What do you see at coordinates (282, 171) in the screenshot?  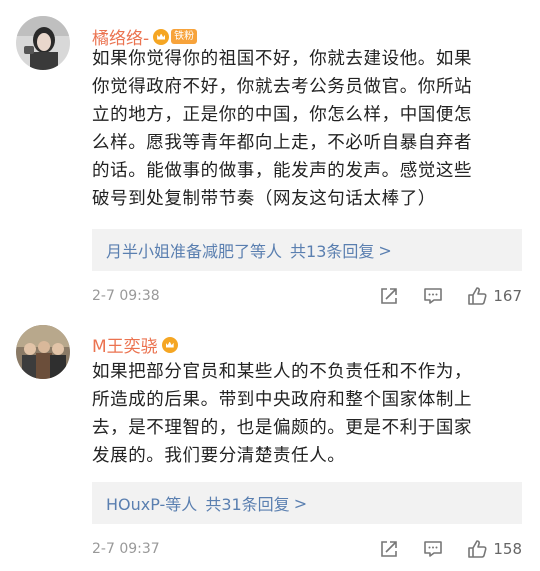 I see `comment-line: 的话。能做事的做事，能发声的发声。感觉这些` at bounding box center [282, 171].